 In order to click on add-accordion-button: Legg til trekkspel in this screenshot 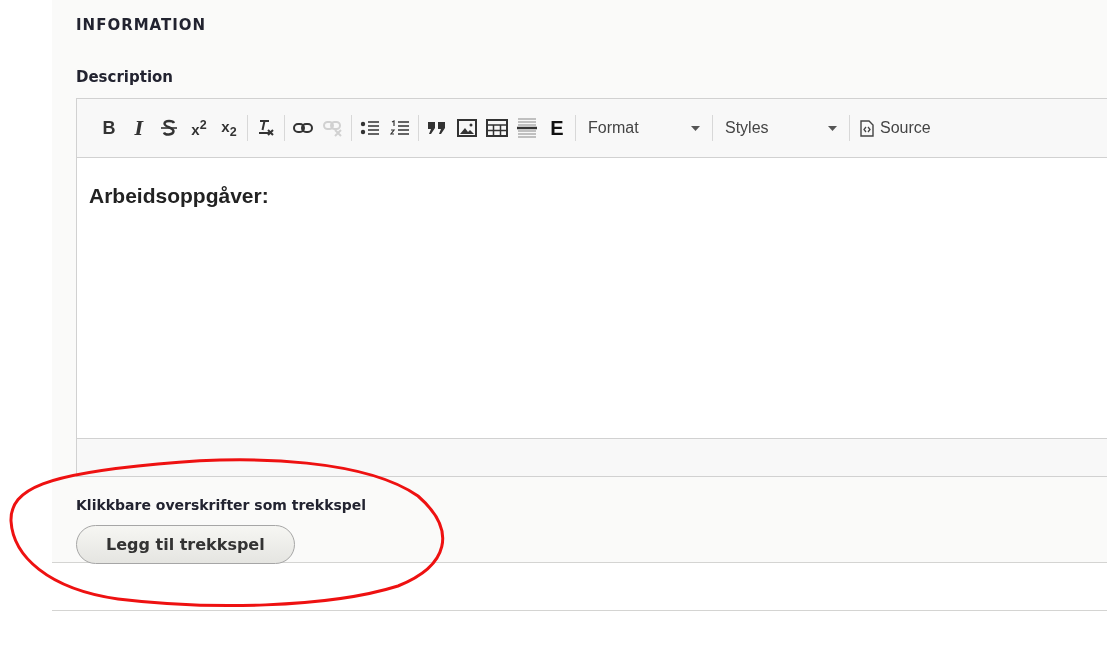, I will do `click(185, 544)`.